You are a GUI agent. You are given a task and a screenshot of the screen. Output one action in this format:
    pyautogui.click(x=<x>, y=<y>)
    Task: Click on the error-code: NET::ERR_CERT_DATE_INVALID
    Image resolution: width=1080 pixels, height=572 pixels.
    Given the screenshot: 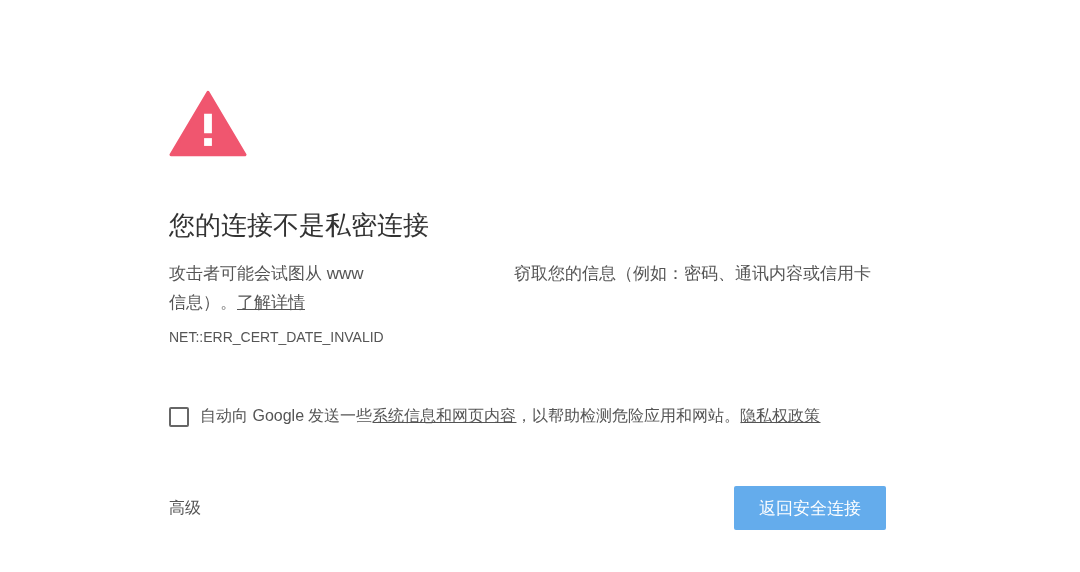 What is the action you would take?
    pyautogui.click(x=277, y=337)
    